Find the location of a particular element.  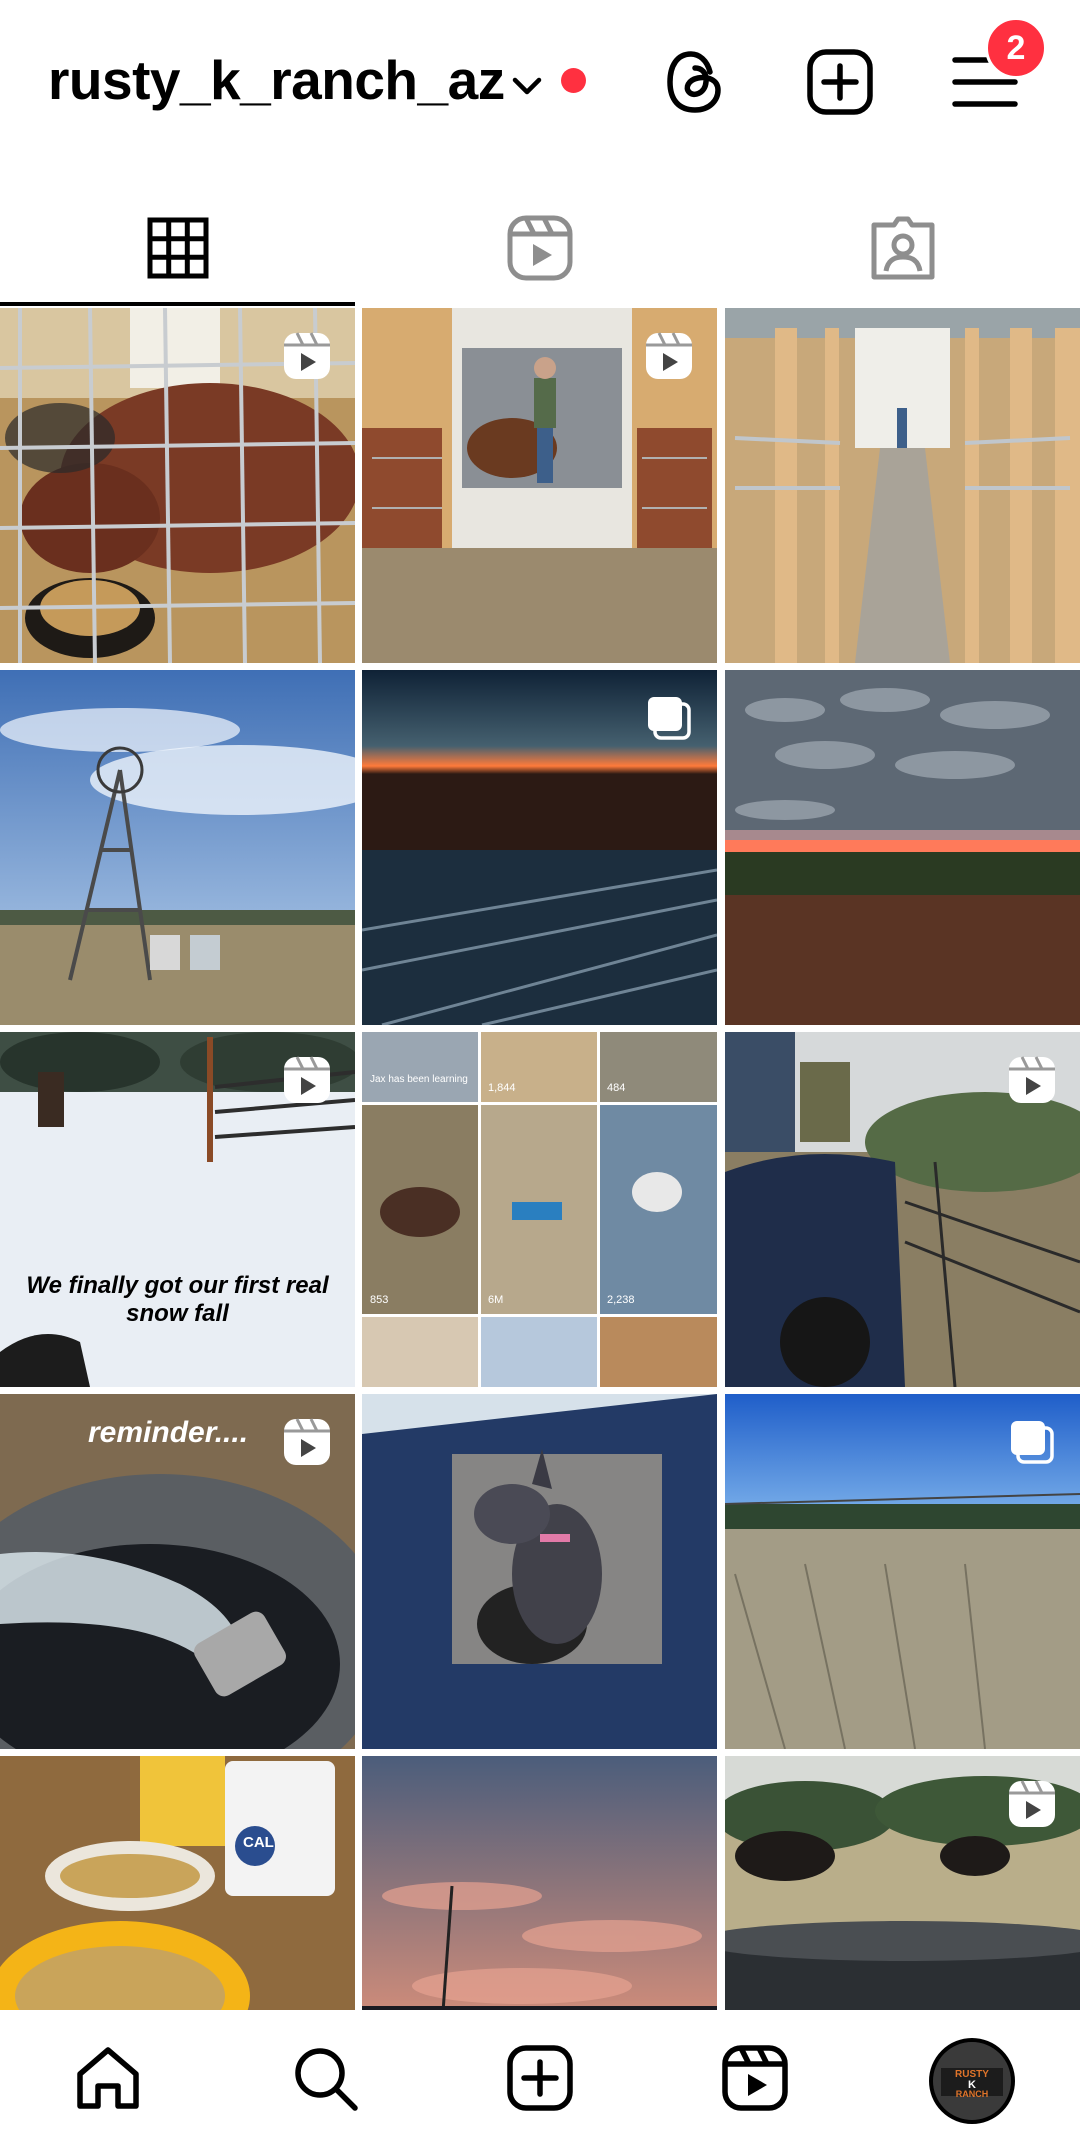

tagged-icon is located at coordinates (902, 248).